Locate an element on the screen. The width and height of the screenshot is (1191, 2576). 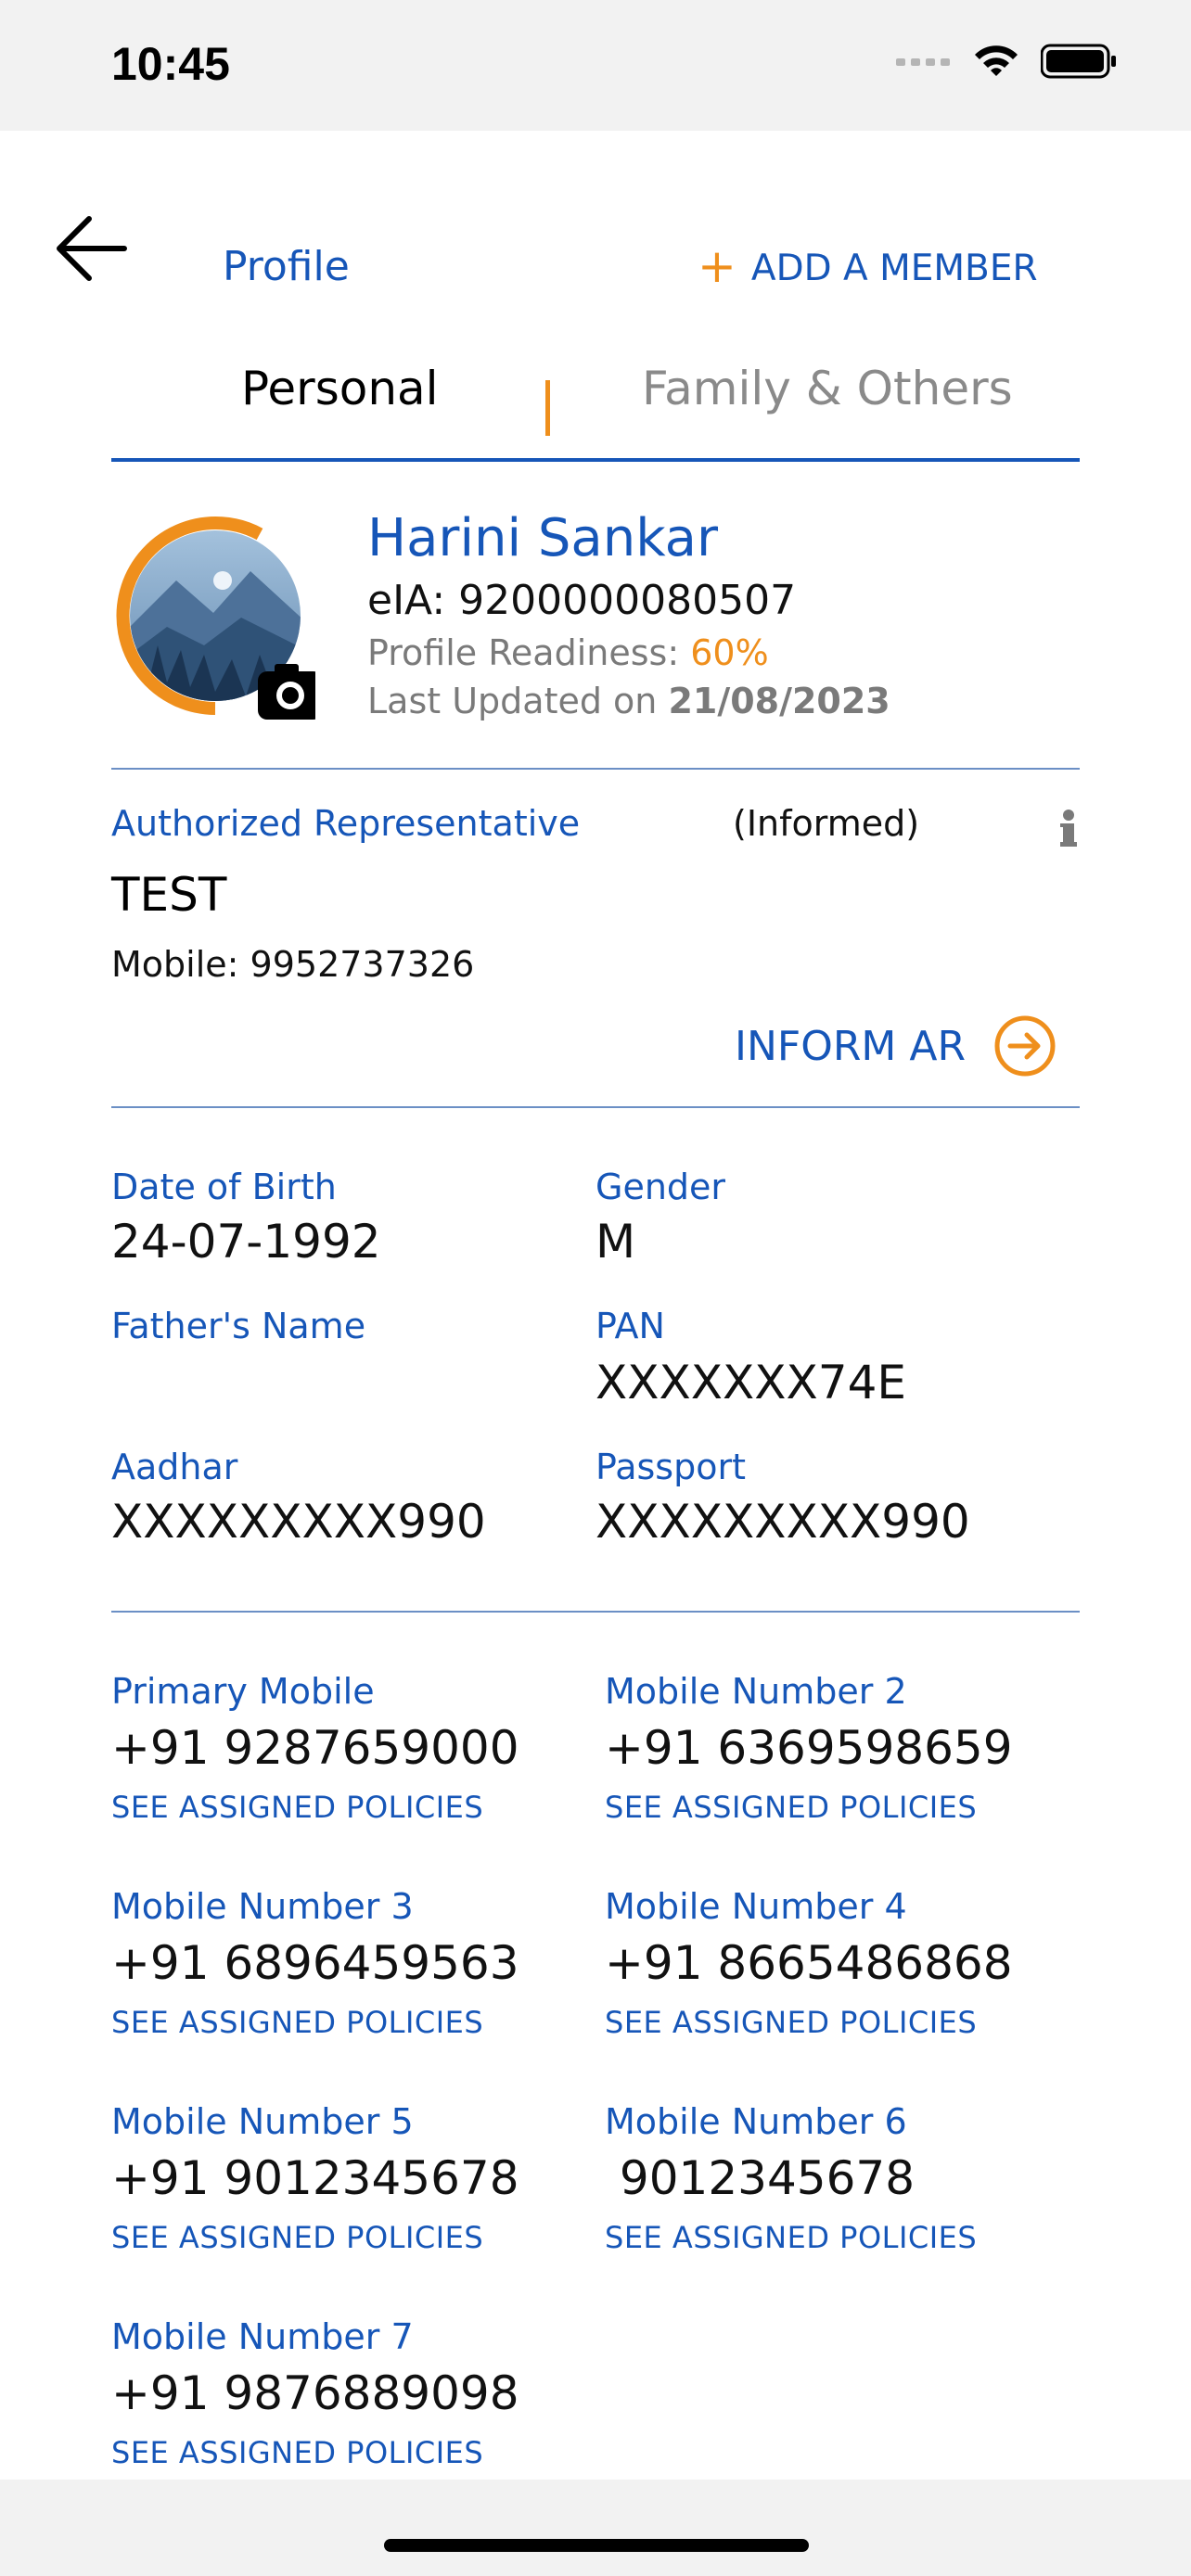
profile-name: Harini Sankar is located at coordinates (542, 538).